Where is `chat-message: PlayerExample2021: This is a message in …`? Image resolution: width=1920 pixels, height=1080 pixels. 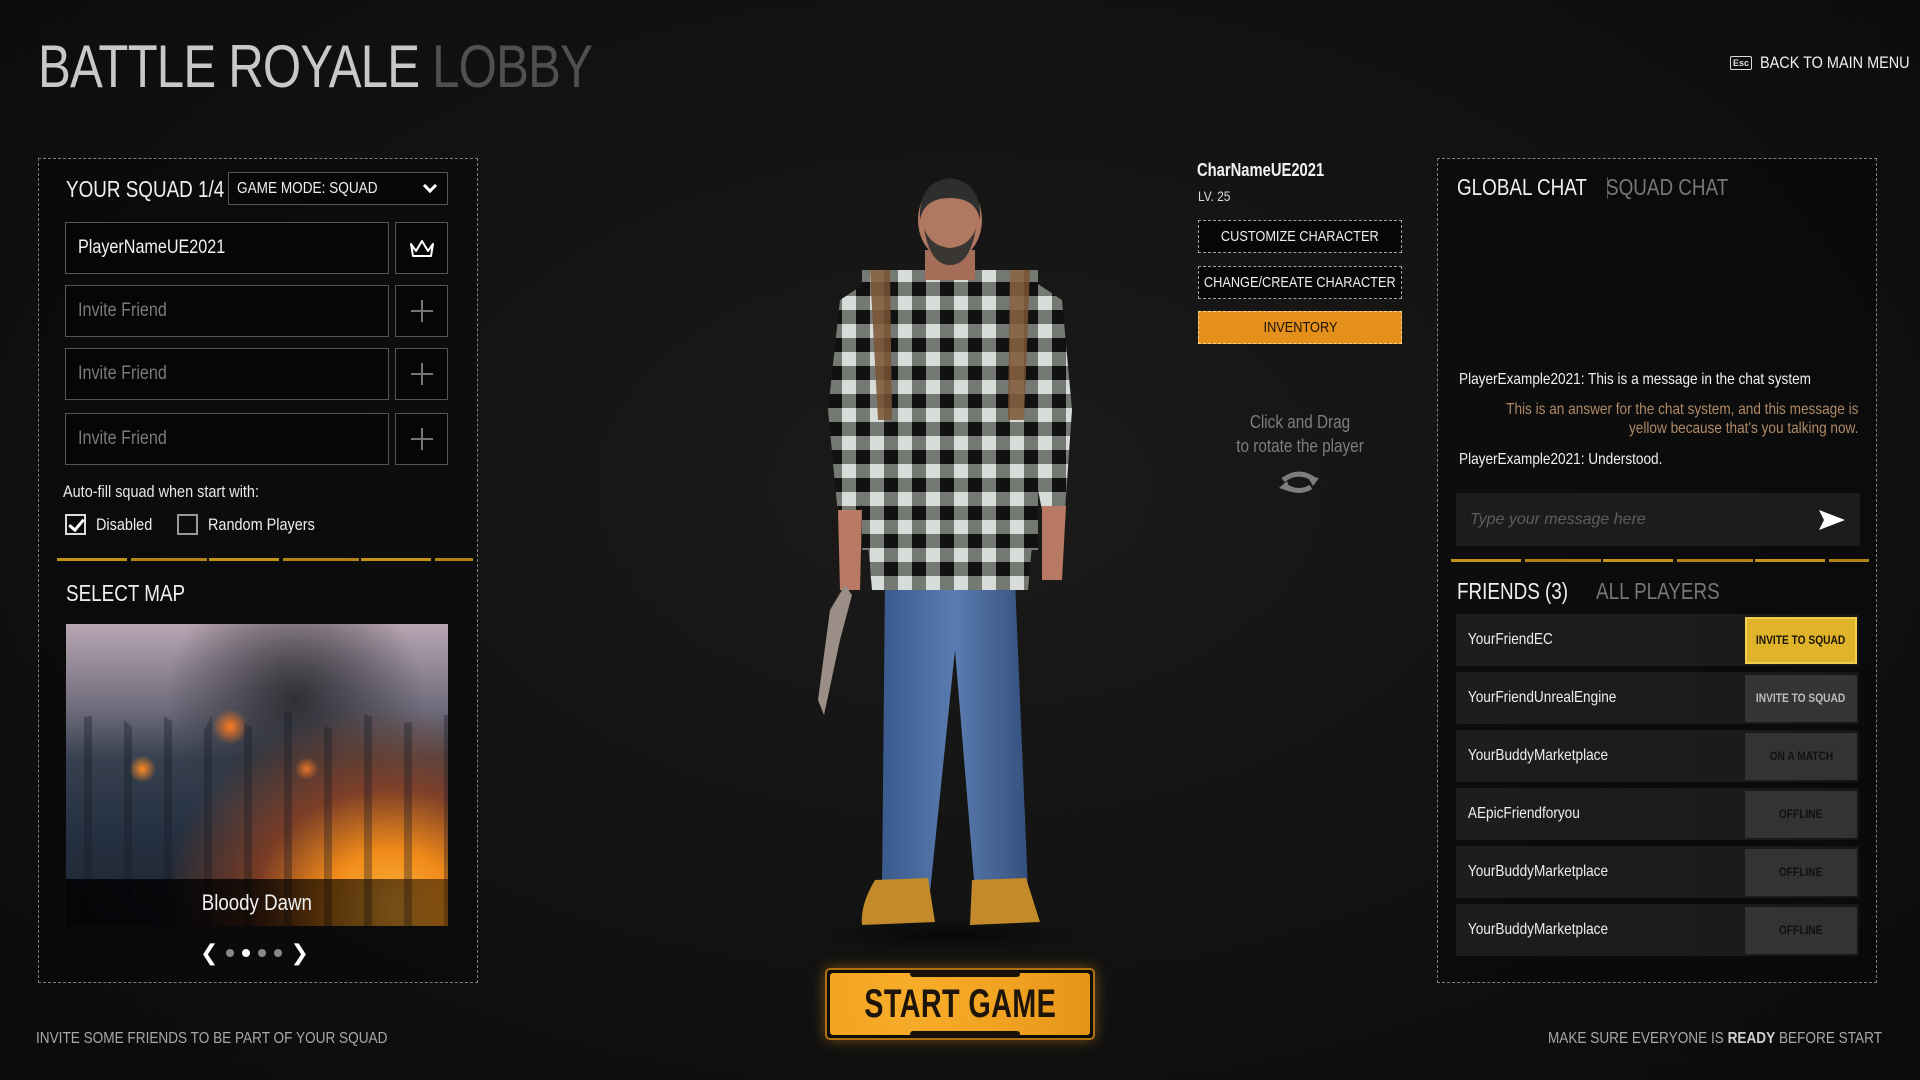
chat-message: PlayerExample2021: This is a message in … is located at coordinates (1635, 379).